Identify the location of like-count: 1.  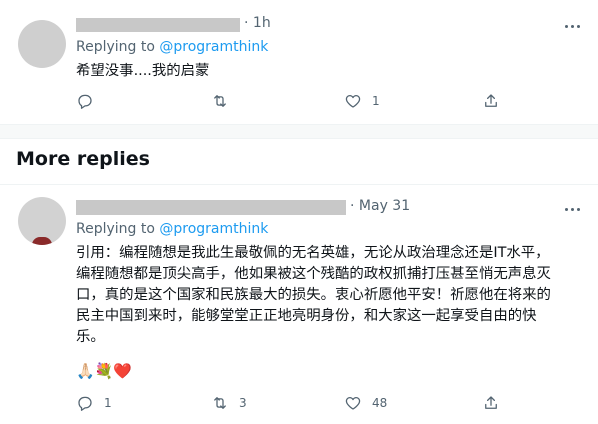
(376, 101).